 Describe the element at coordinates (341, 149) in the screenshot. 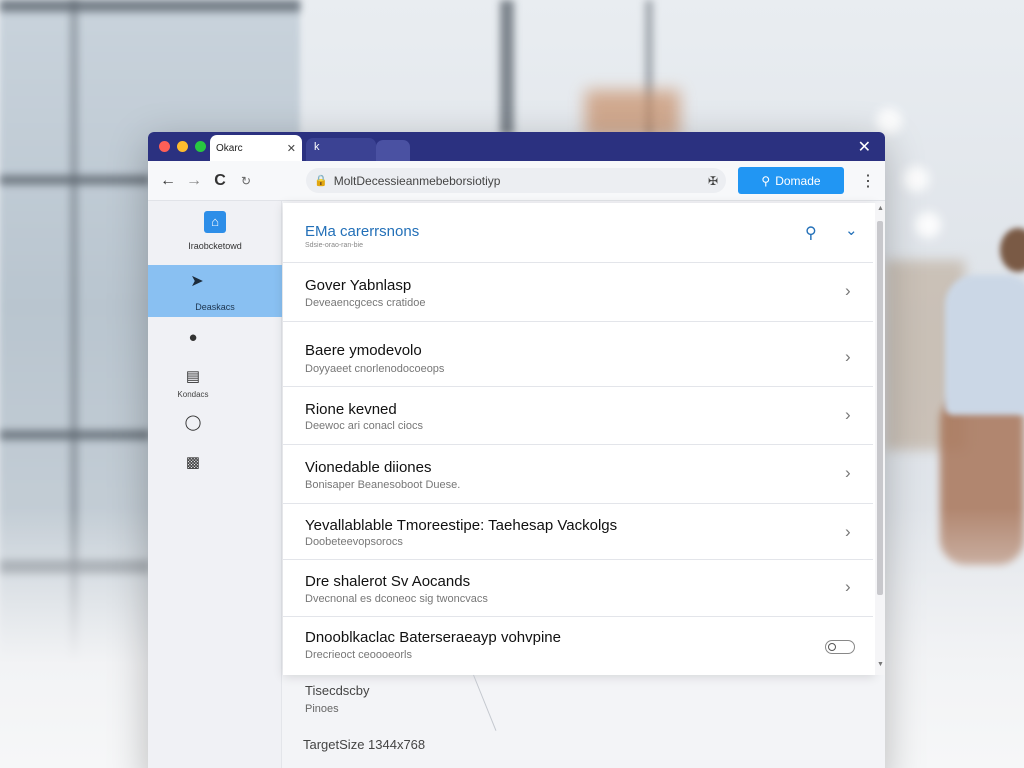

I see `tab-second: k` at that location.